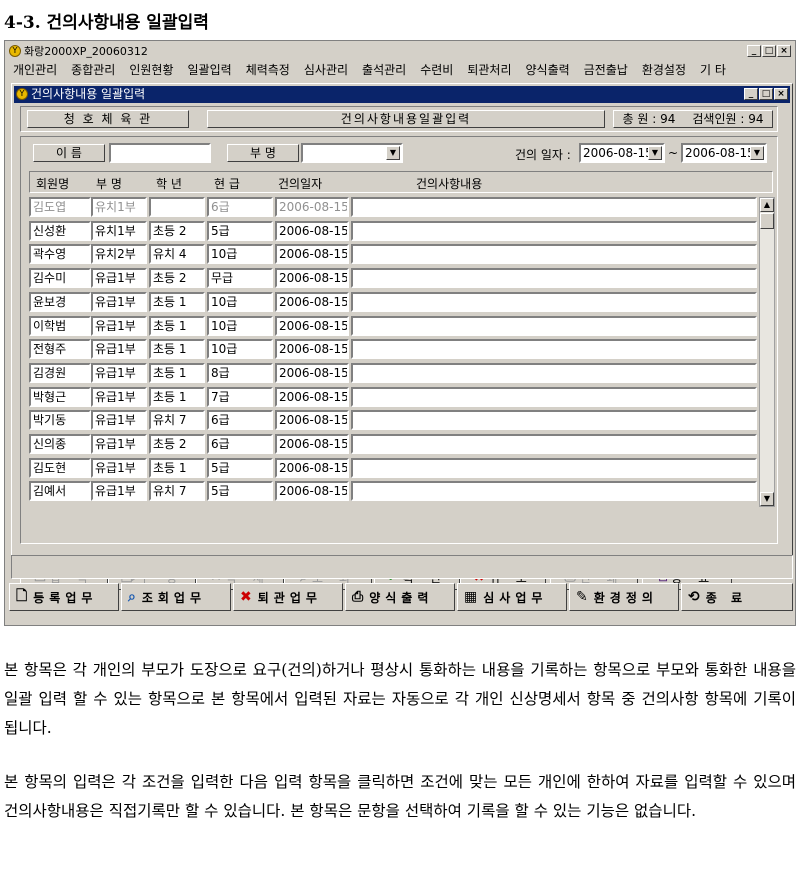  What do you see at coordinates (767, 499) in the screenshot?
I see `scroll-down-icon: ▼` at bounding box center [767, 499].